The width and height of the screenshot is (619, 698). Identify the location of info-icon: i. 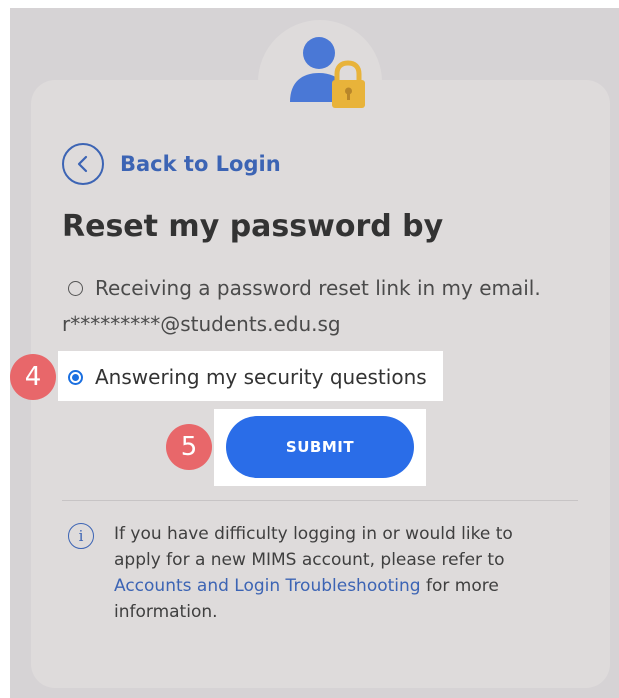
(81, 536).